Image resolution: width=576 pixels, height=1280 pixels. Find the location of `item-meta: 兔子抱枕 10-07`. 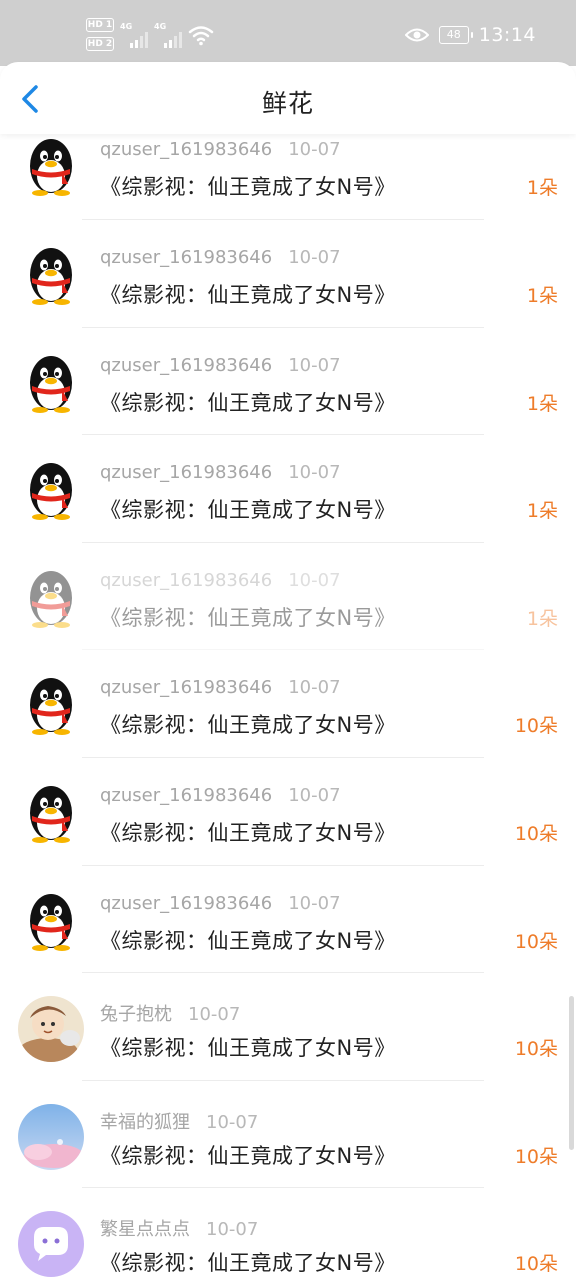

item-meta: 兔子抱枕 10-07 is located at coordinates (170, 1013).